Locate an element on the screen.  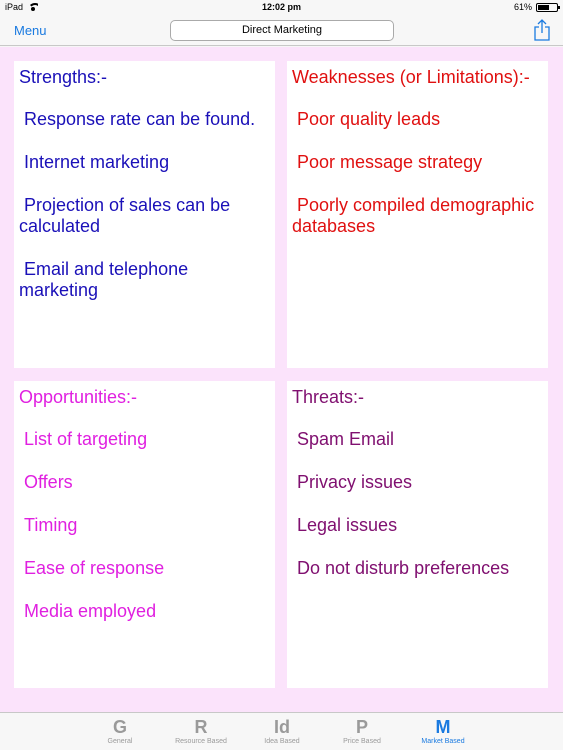
tab-market-based: M Market Based is located at coordinates (443, 732).